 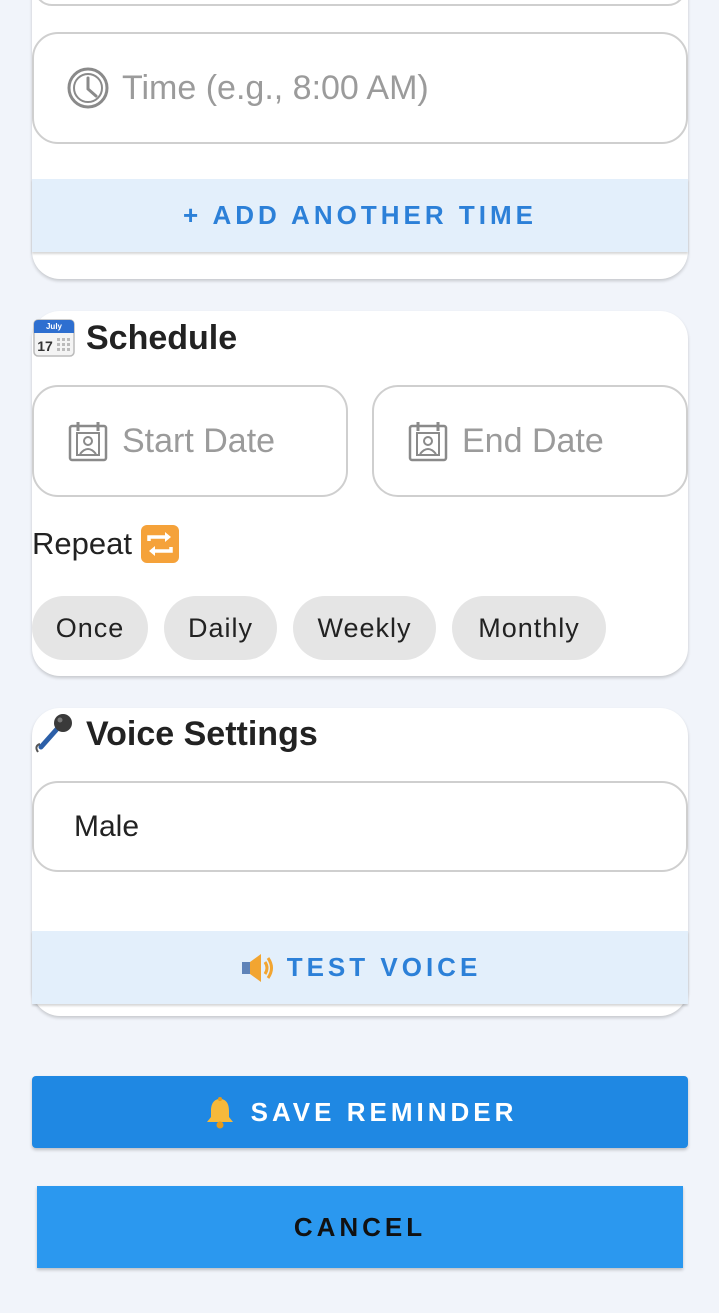 I want to click on add-another-time-label: + ADD ANOTHER TIME, so click(x=360, y=215).